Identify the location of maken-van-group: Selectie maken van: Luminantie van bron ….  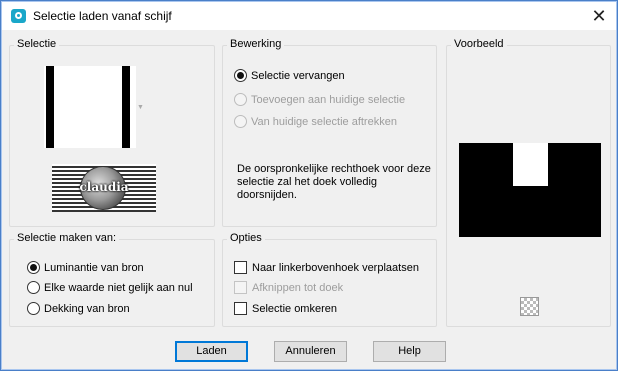
(112, 279).